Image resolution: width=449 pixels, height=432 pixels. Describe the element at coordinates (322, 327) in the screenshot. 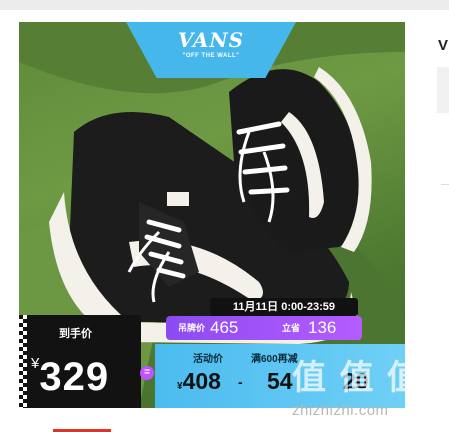

I see `coupon-value: 136` at that location.